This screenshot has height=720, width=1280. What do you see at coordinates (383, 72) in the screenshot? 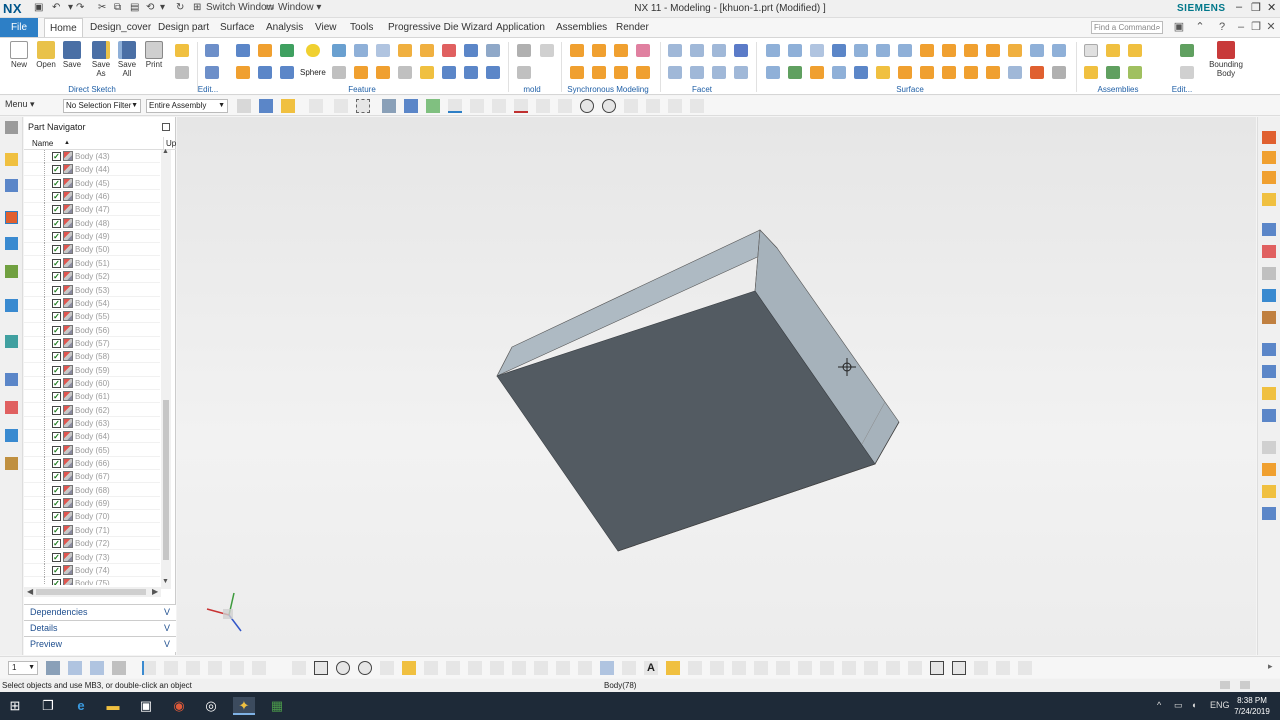
I see `thicken-icon` at bounding box center [383, 72].